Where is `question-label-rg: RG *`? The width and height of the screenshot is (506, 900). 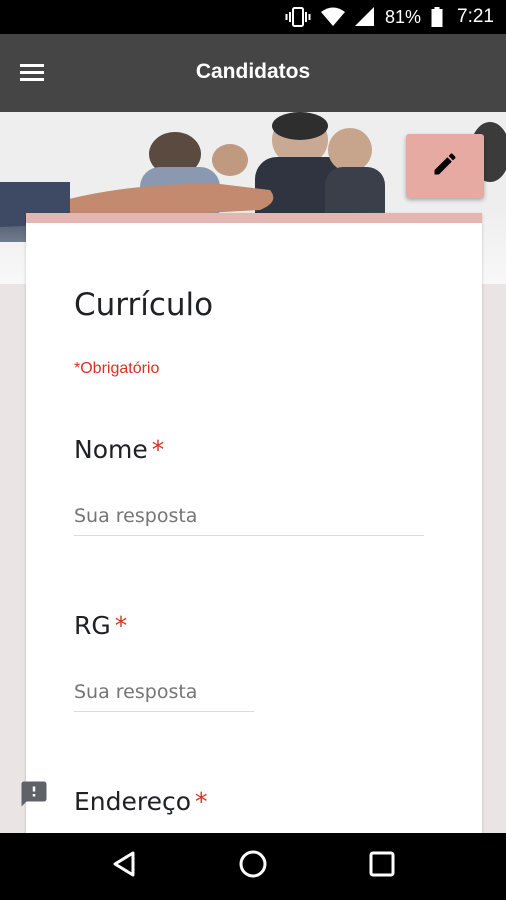
question-label-rg: RG * is located at coordinates (100, 625).